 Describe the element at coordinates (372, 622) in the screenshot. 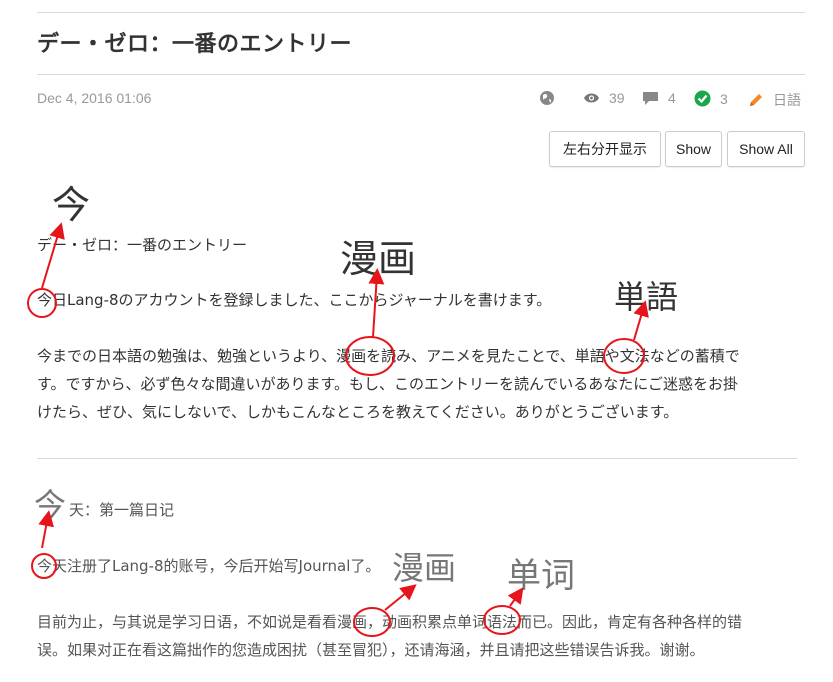

I see `circle-manhua` at that location.